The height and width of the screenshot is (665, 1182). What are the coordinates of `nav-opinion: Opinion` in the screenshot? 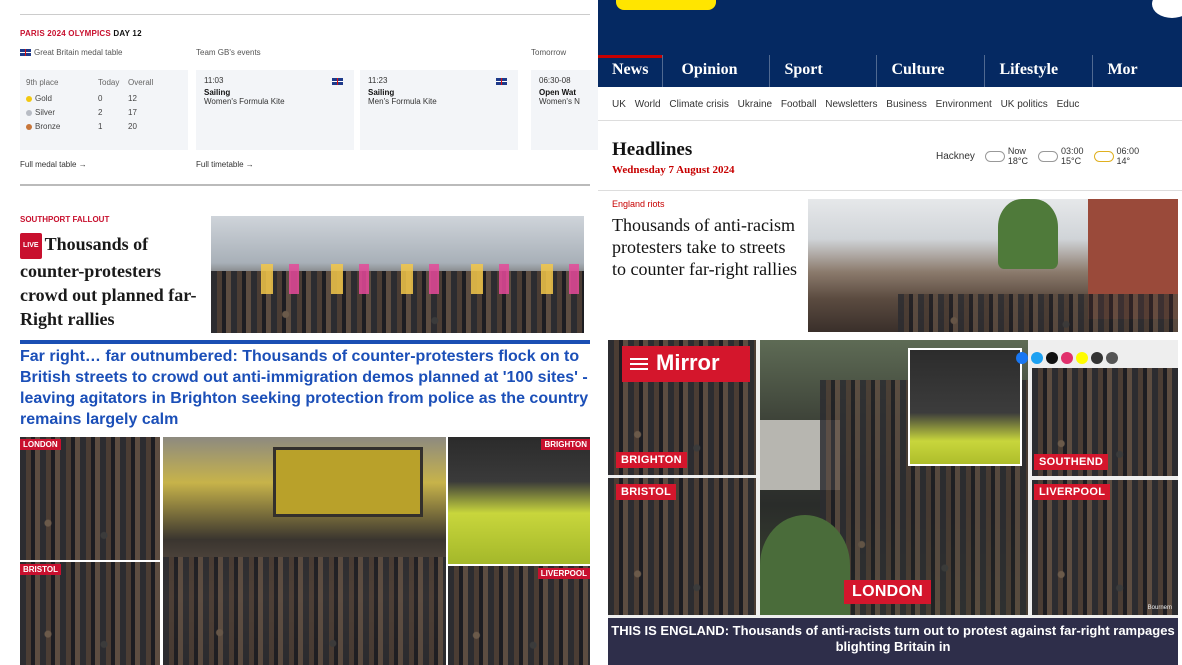 It's located at (715, 71).